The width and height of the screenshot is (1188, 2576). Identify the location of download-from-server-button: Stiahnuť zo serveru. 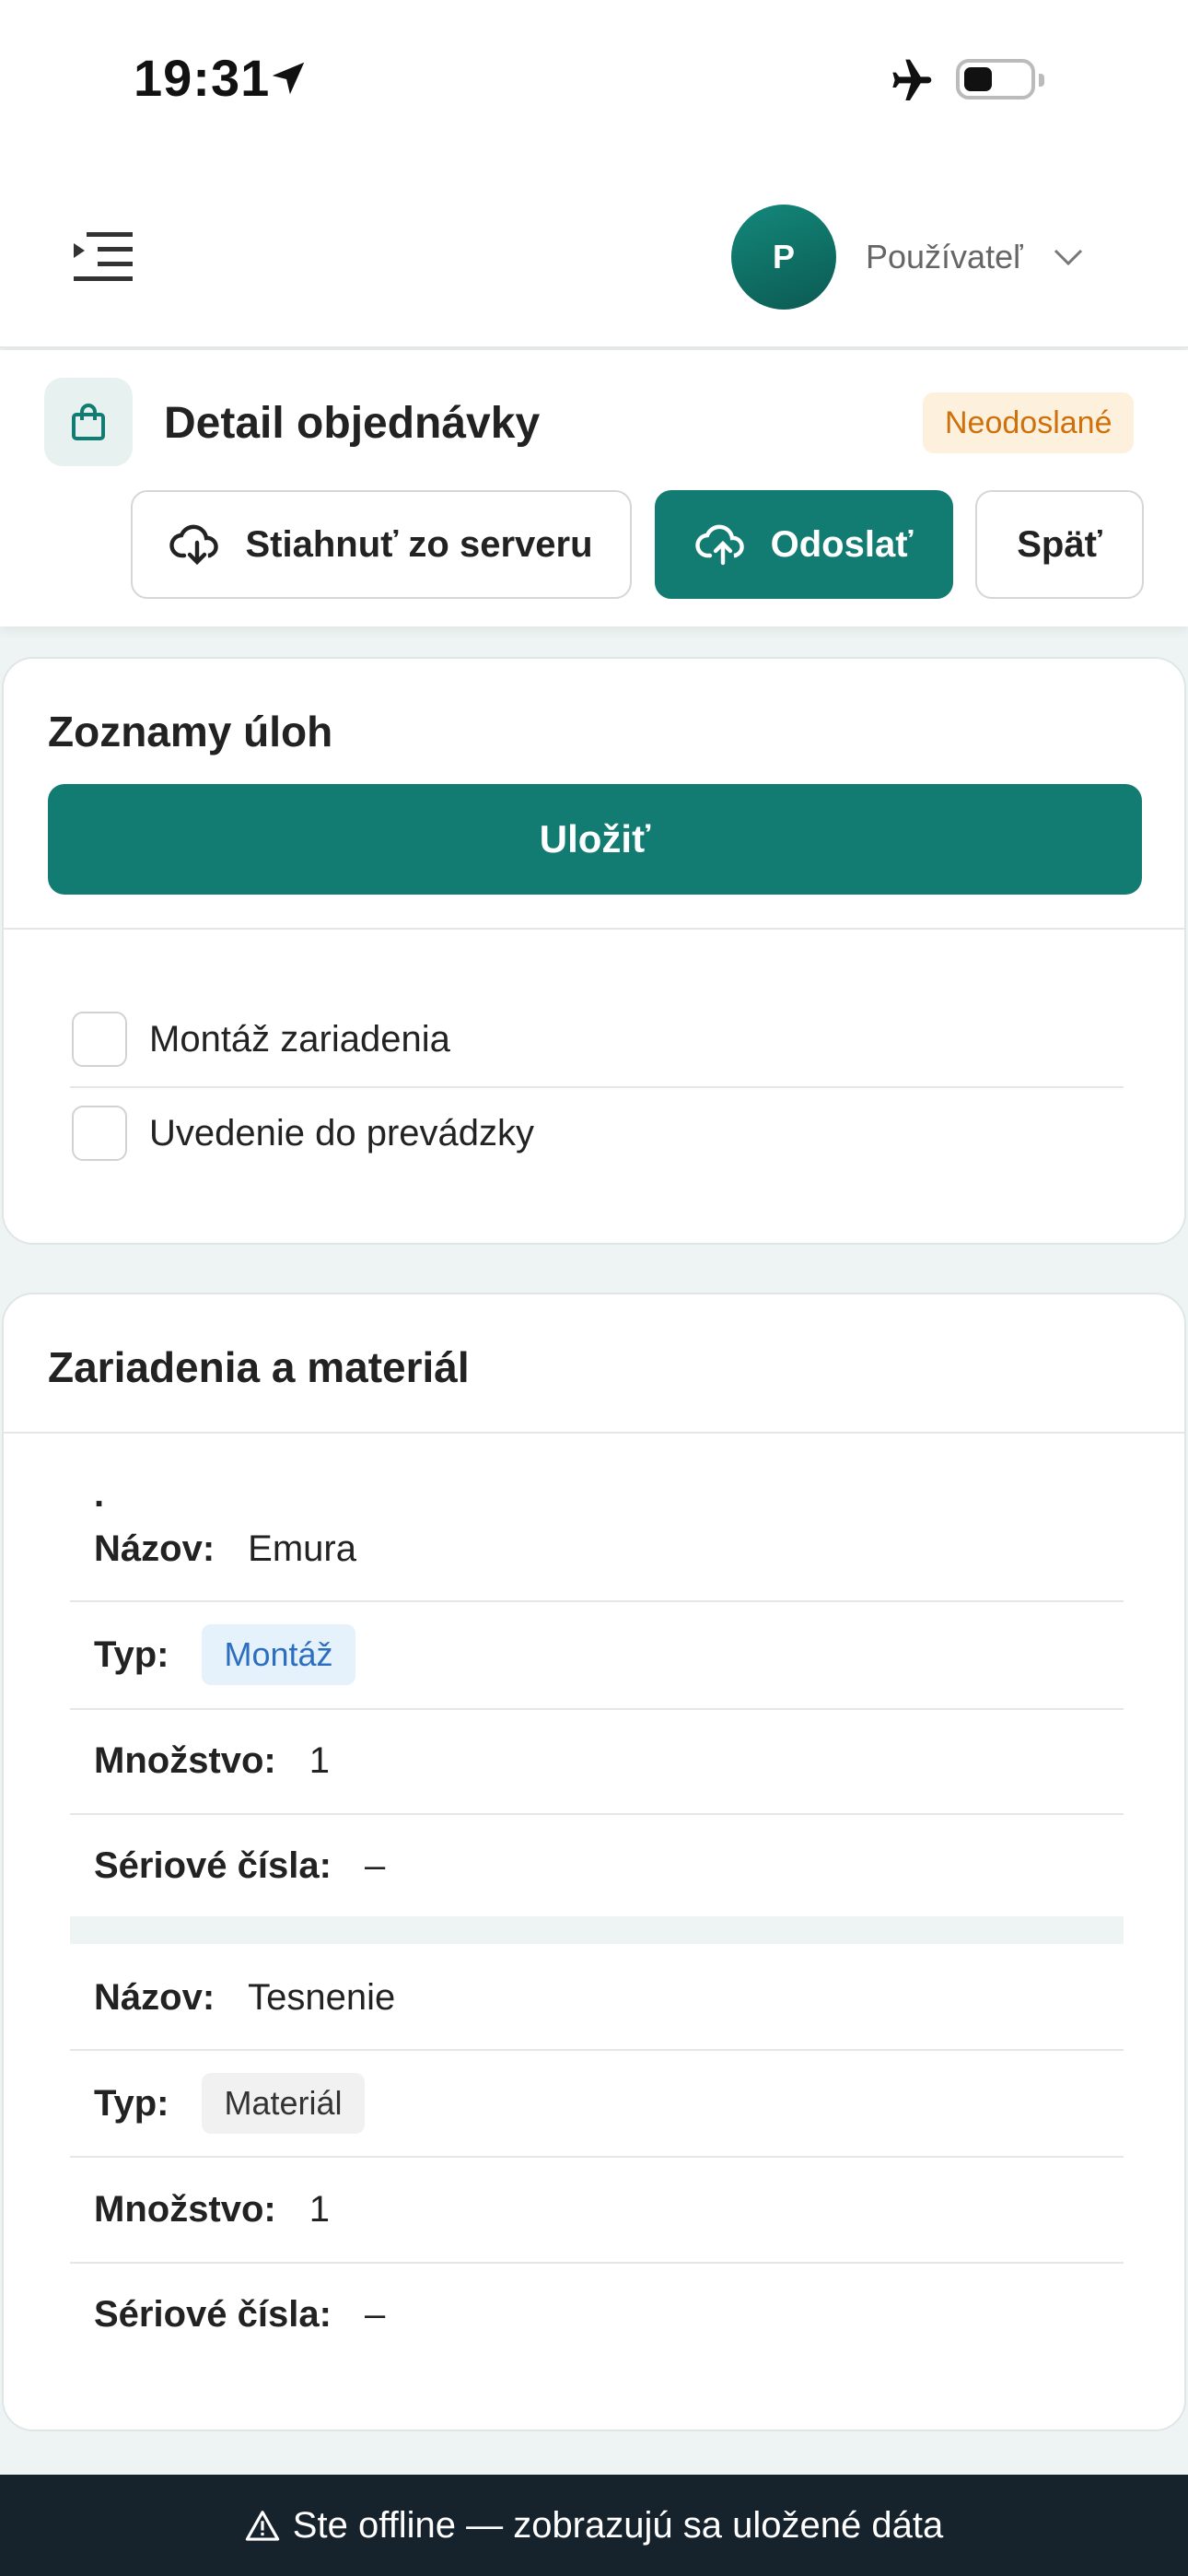
(381, 544).